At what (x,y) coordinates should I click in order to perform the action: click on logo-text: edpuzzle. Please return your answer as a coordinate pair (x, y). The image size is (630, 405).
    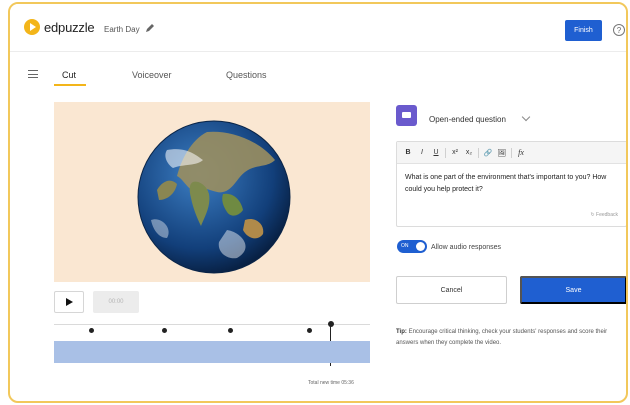
    Looking at the image, I should click on (69, 27).